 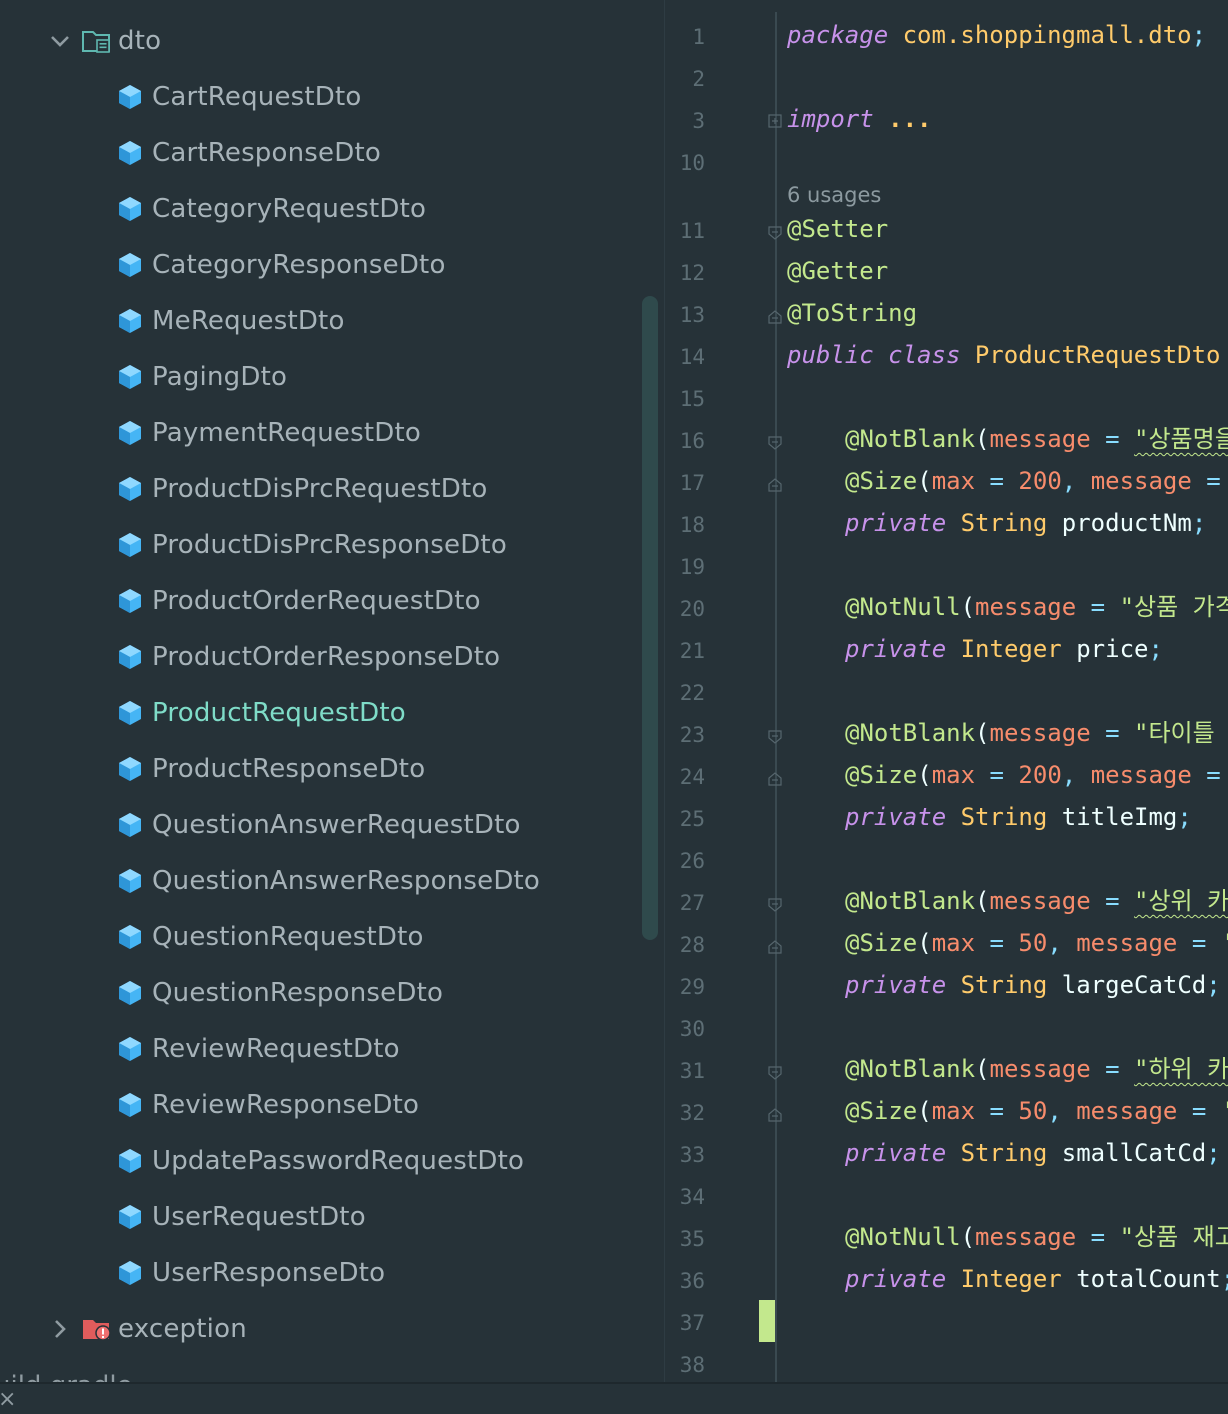 I want to click on line-number: 34, so click(x=685, y=1197).